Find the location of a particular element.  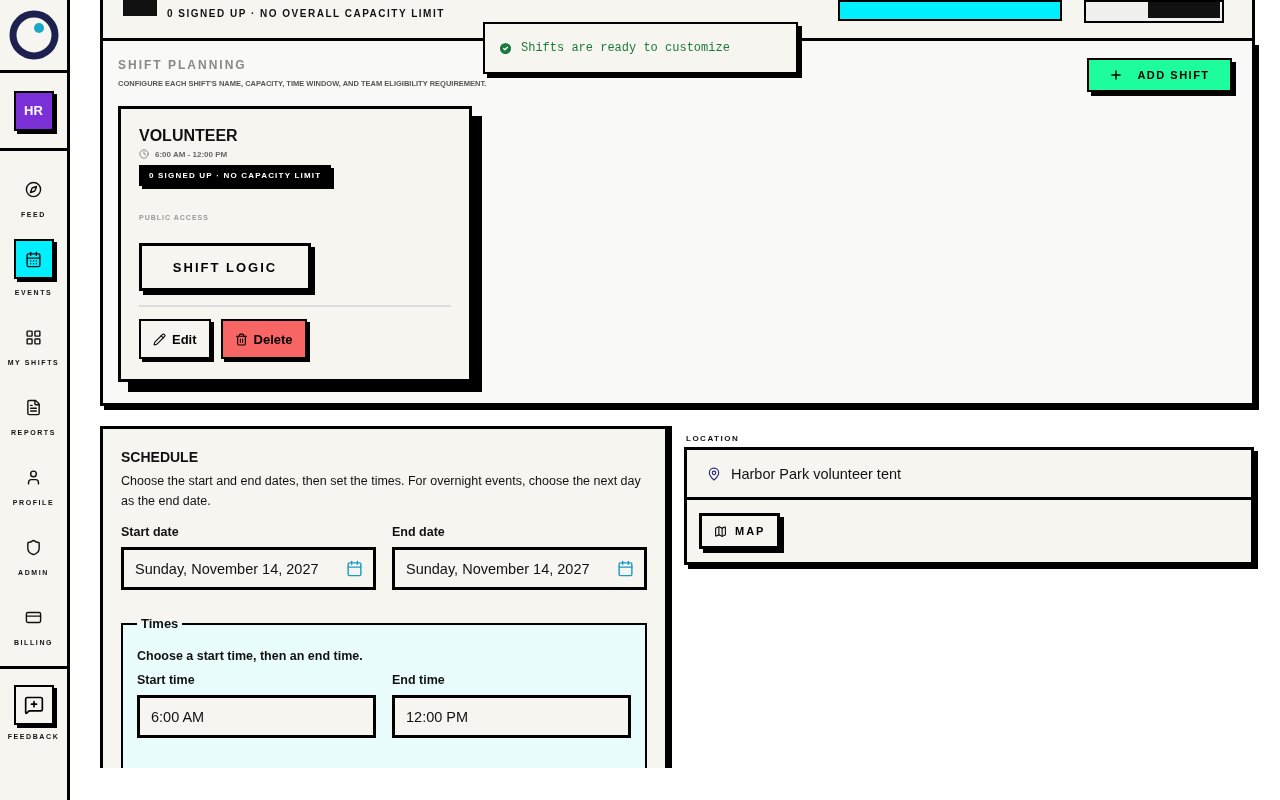

field-label: LOCATION is located at coordinates (713, 438).